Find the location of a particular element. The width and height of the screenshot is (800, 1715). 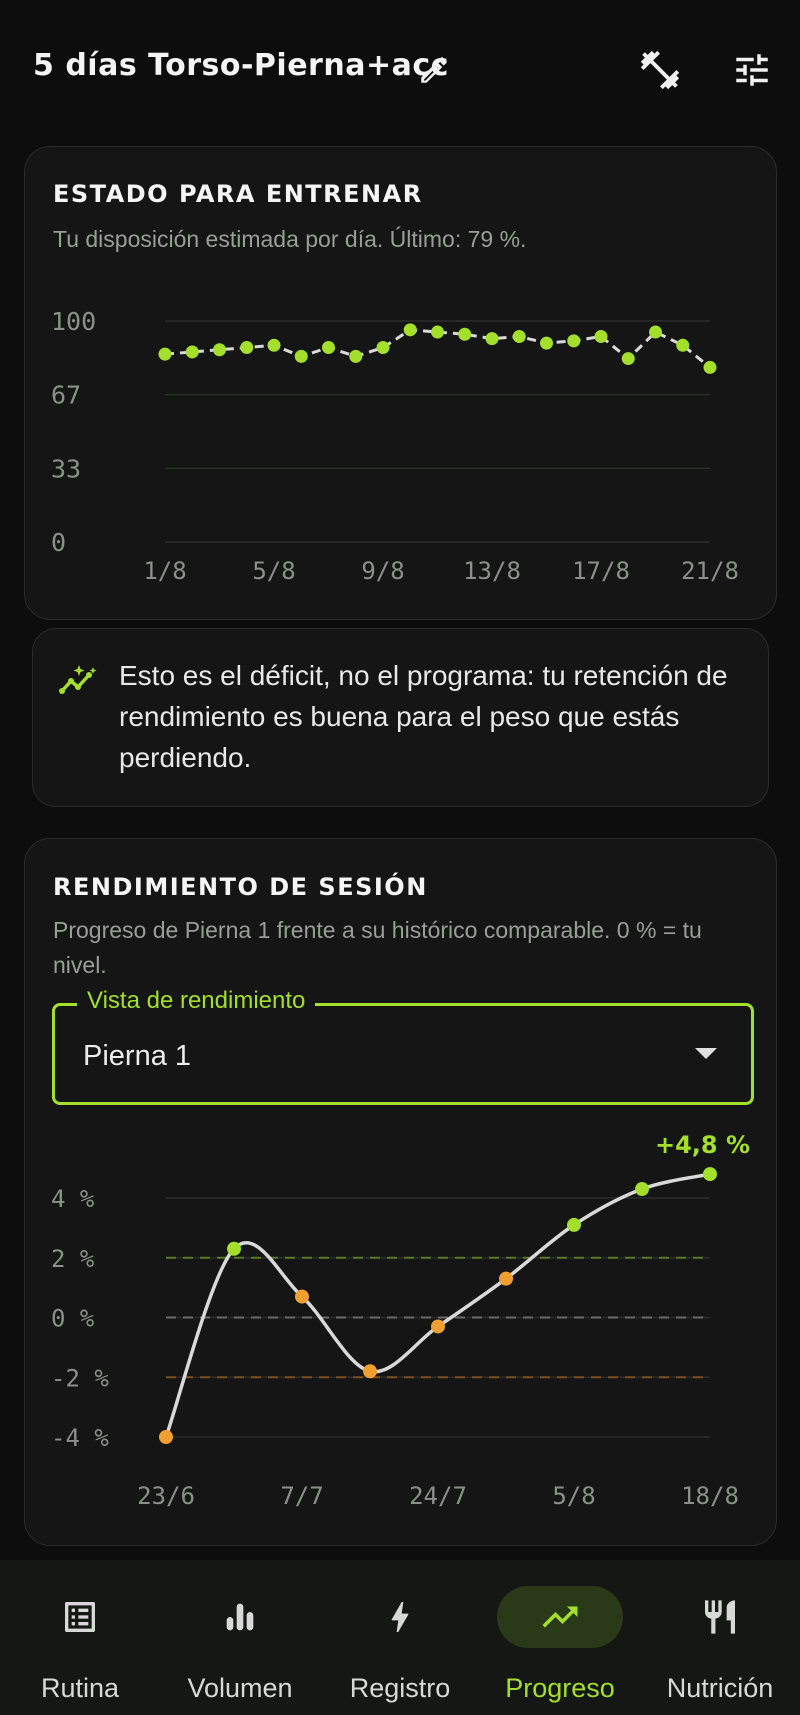

y-tick-label: -2 % is located at coordinates (80, 1378).